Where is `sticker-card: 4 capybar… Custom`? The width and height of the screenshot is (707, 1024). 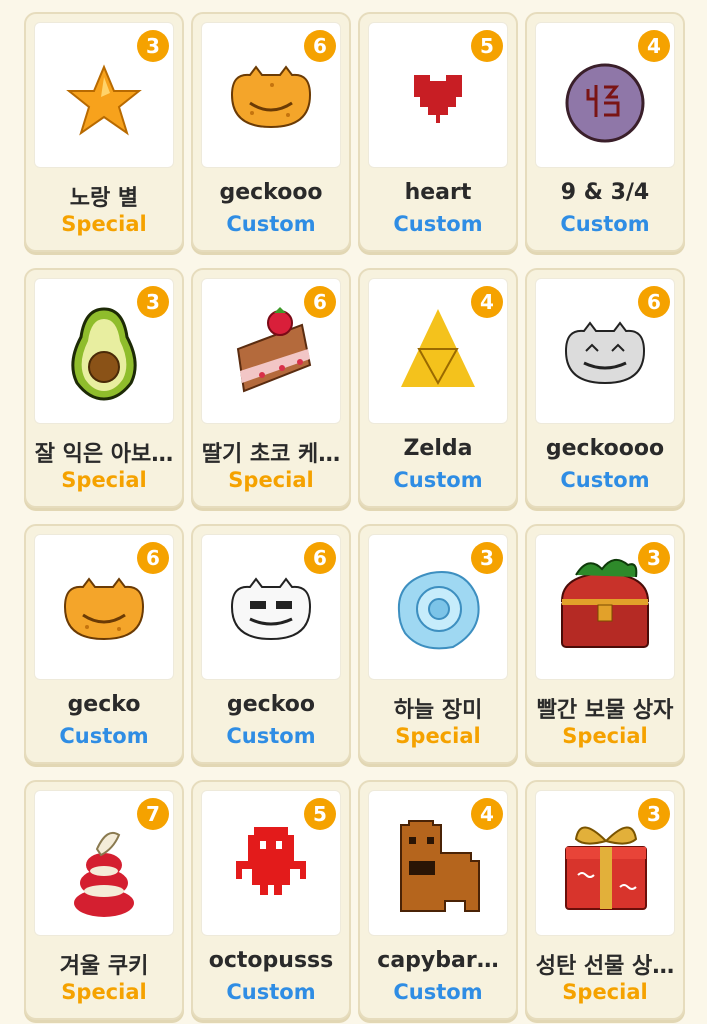
sticker-card: 4 capybar… Custom is located at coordinates (438, 900).